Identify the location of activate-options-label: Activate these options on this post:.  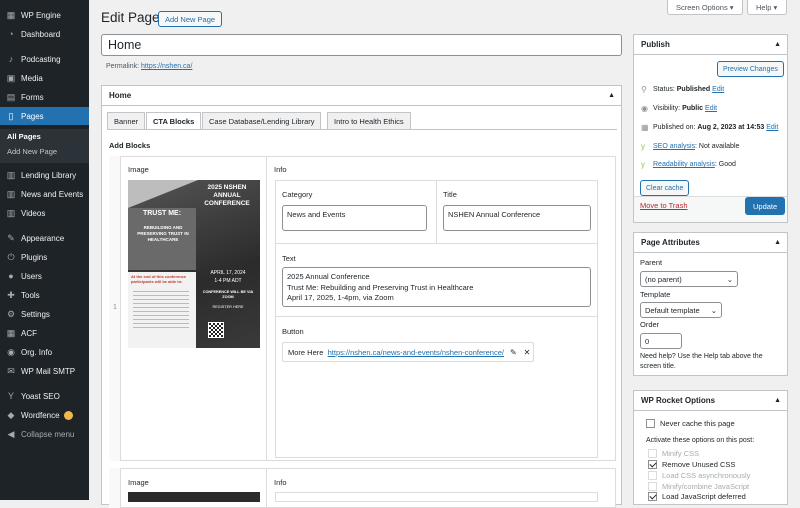
(700, 440).